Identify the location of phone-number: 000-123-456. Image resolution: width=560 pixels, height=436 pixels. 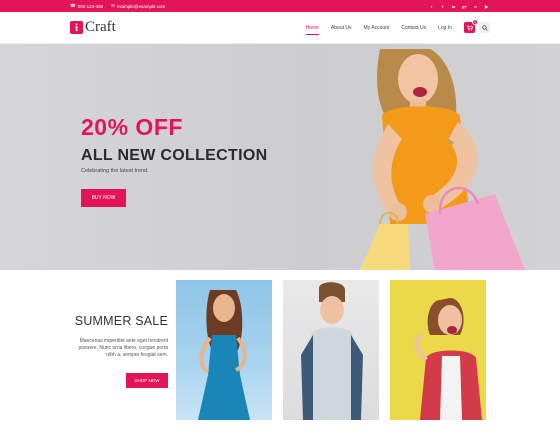
(90, 6).